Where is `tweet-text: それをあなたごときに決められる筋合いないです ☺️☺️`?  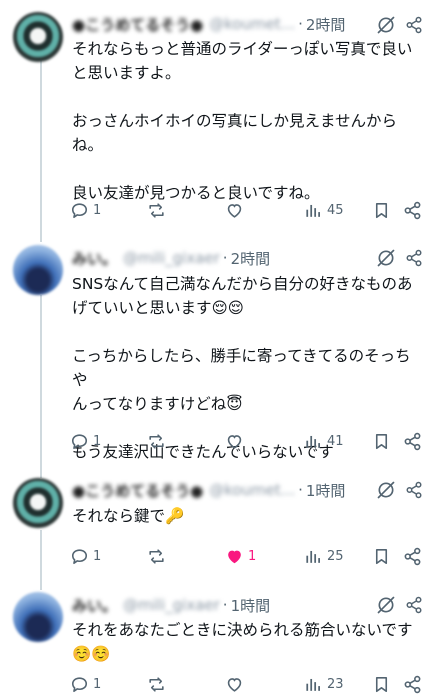
tweet-text: それをあなたごときに決められる筋合いないです ☺️☺️ is located at coordinates (247, 642).